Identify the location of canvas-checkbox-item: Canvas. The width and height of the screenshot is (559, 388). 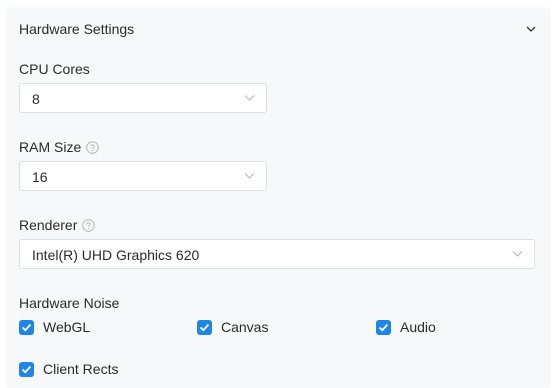
(232, 327).